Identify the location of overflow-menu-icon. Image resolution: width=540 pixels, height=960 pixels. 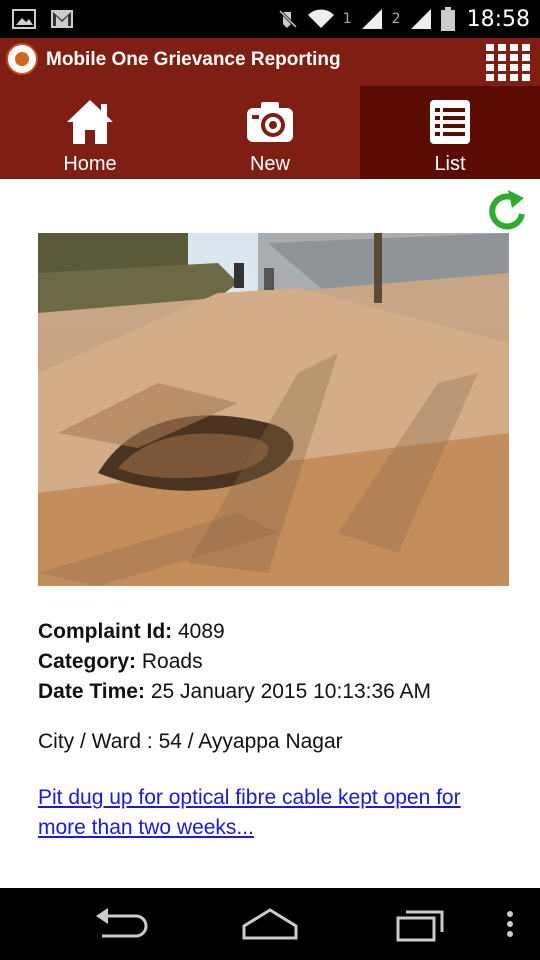
(510, 924).